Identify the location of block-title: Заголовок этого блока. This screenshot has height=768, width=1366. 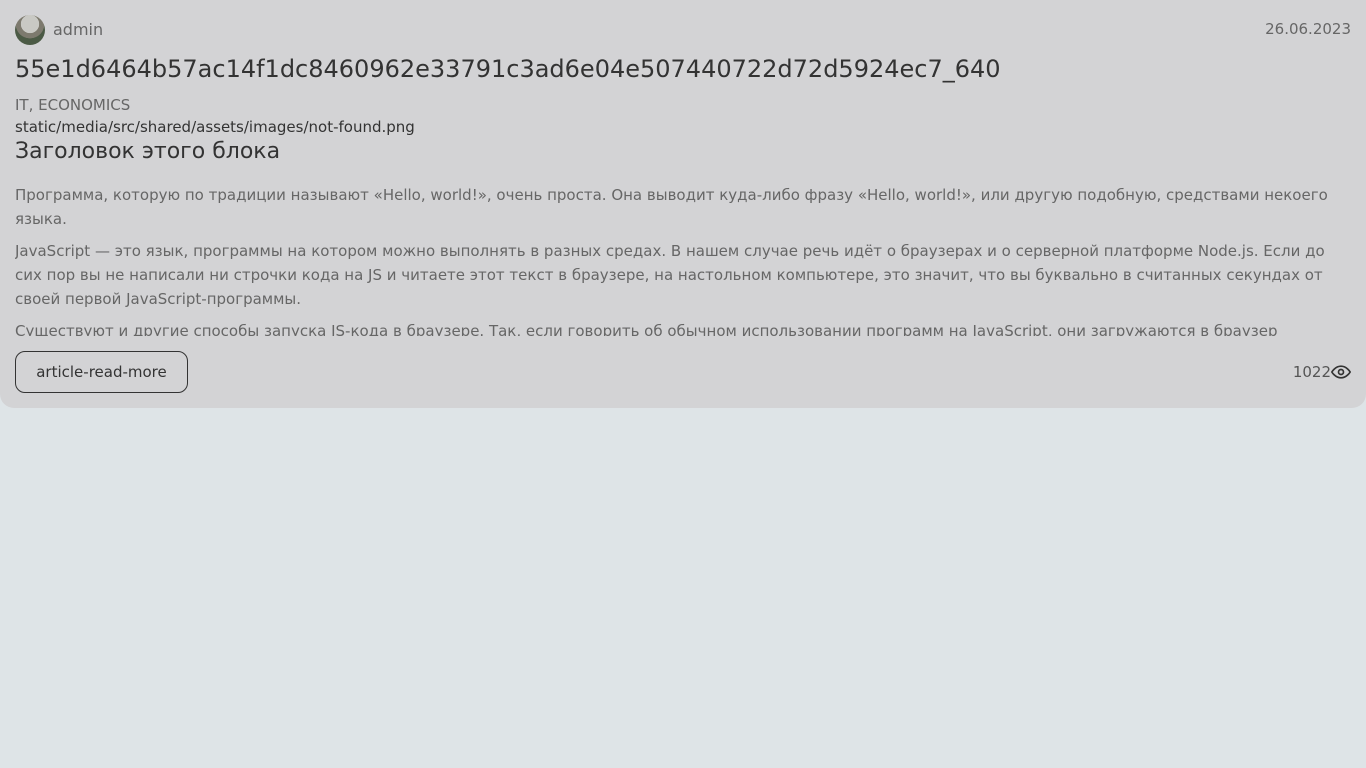
(148, 151).